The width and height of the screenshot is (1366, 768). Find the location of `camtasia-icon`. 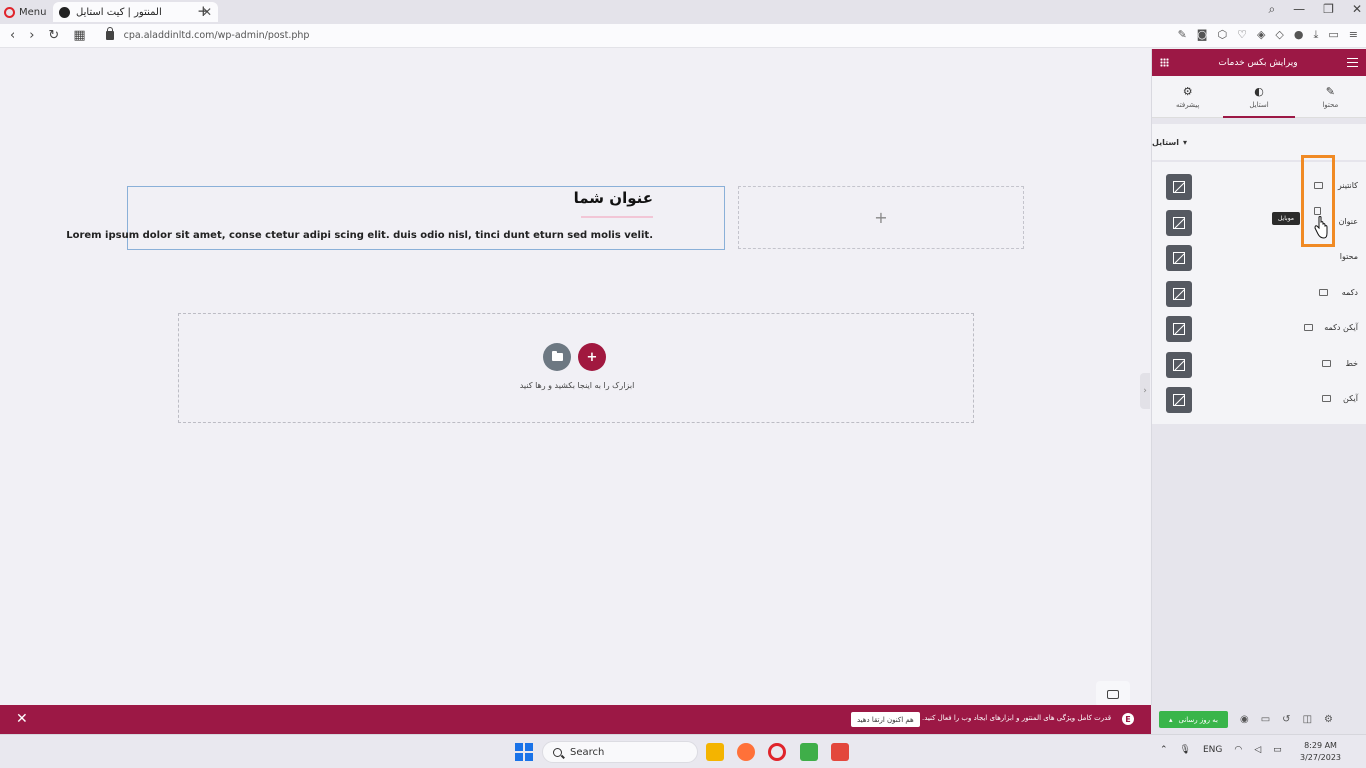

camtasia-icon is located at coordinates (809, 752).